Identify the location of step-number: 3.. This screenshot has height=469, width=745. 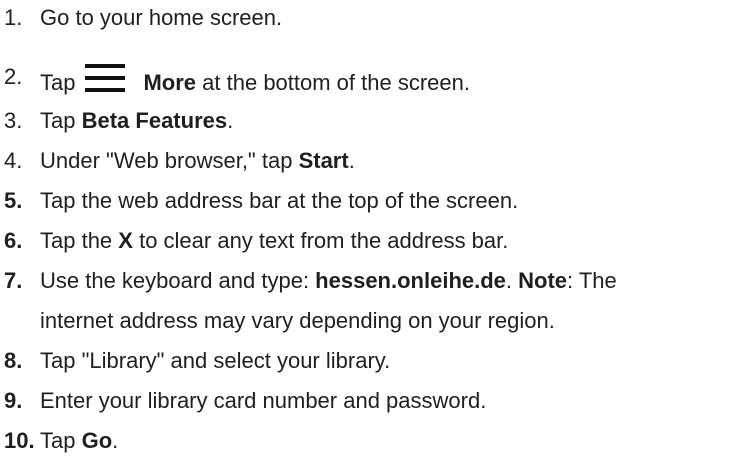
(13, 120).